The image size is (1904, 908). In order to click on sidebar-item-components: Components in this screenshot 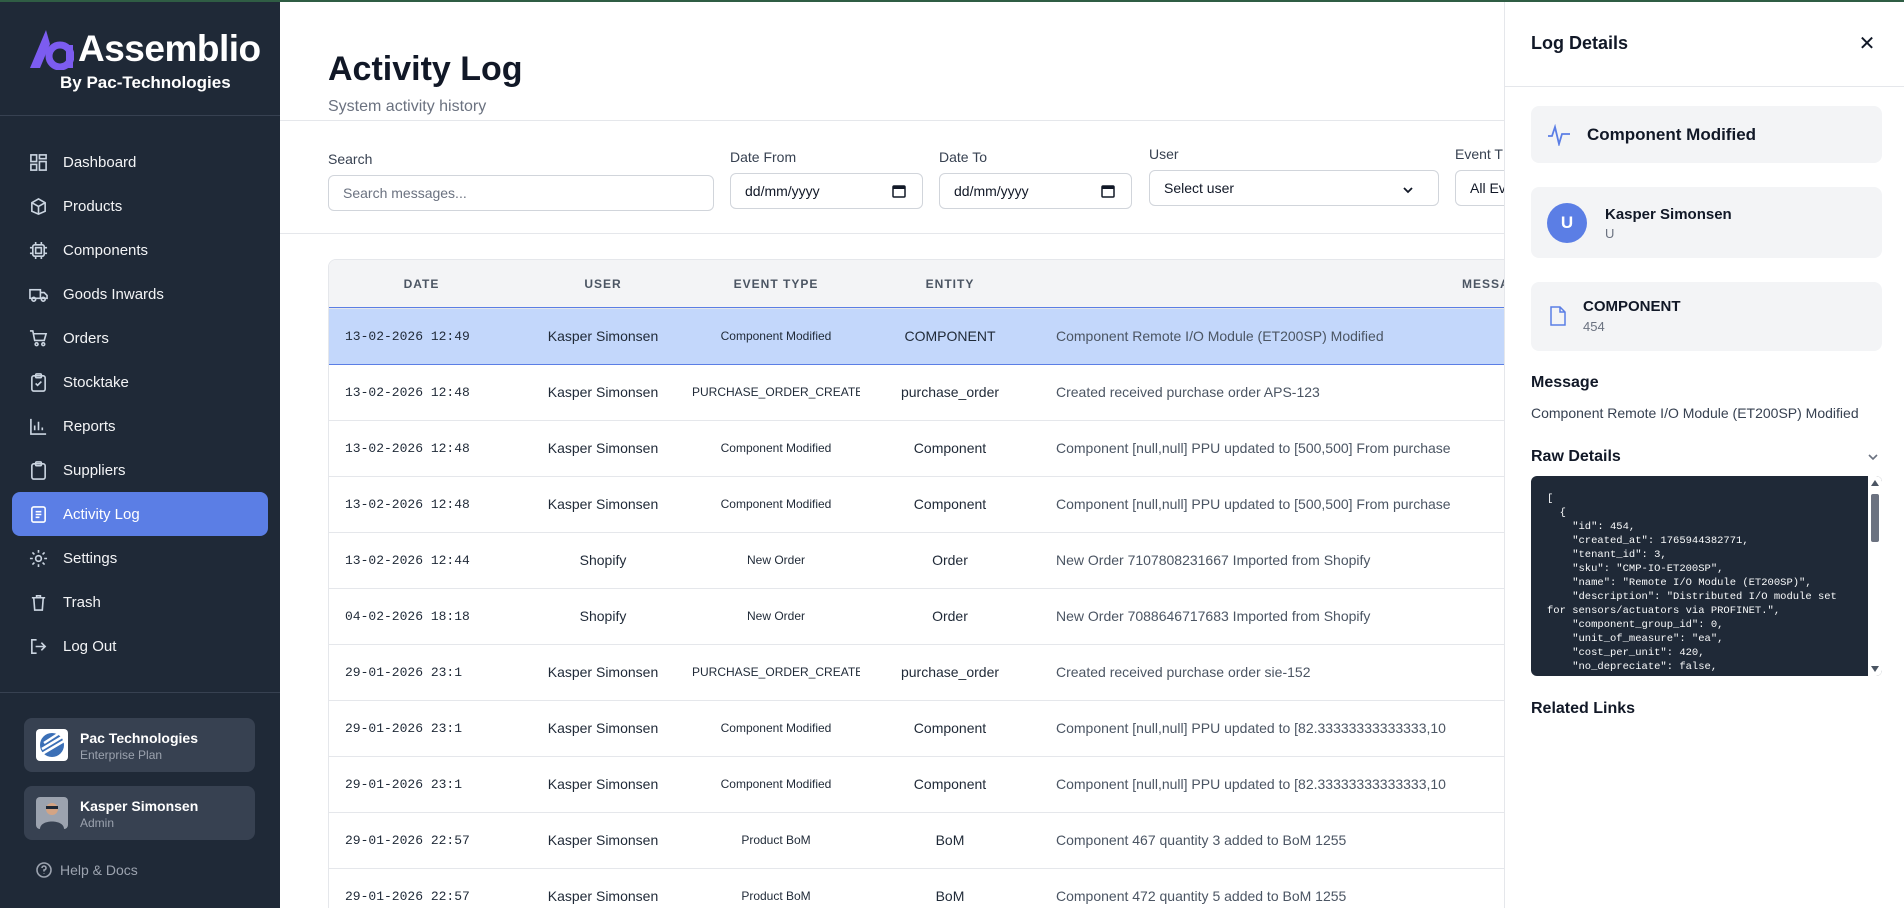, I will do `click(140, 250)`.